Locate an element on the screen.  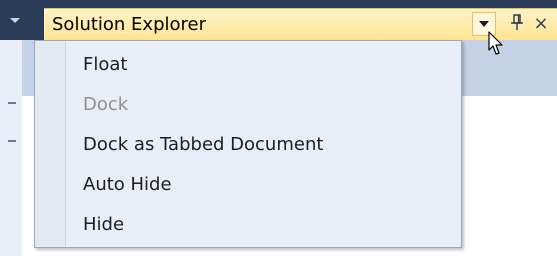
window-position-dropdown-icon is located at coordinates (484, 24).